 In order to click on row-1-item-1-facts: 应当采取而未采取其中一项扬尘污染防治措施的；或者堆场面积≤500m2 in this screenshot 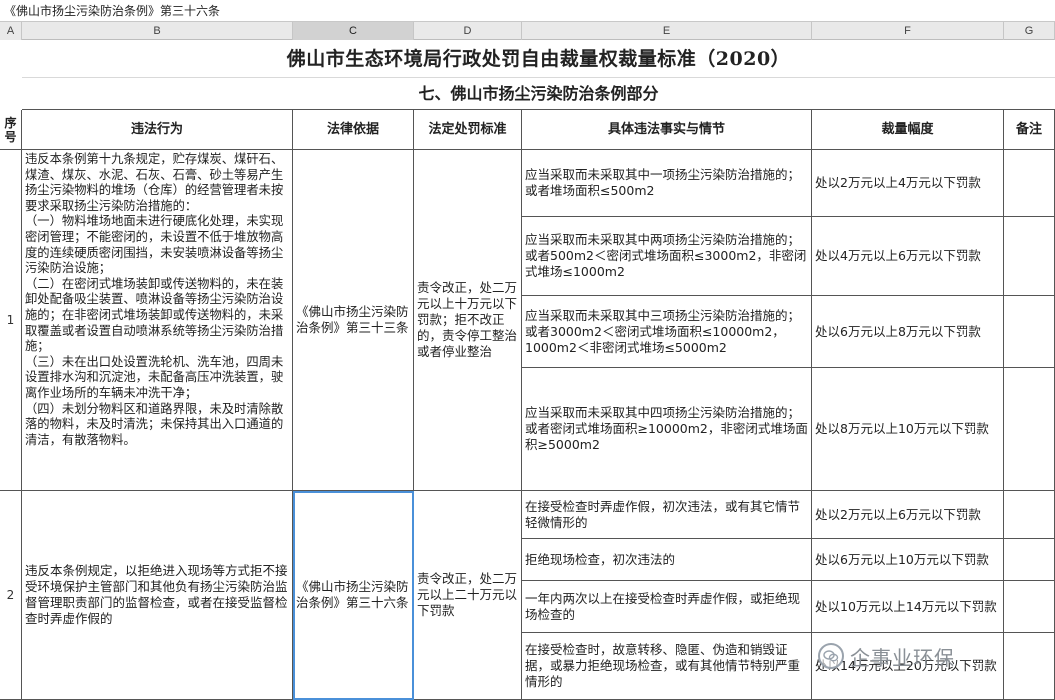, I will do `click(667, 183)`.